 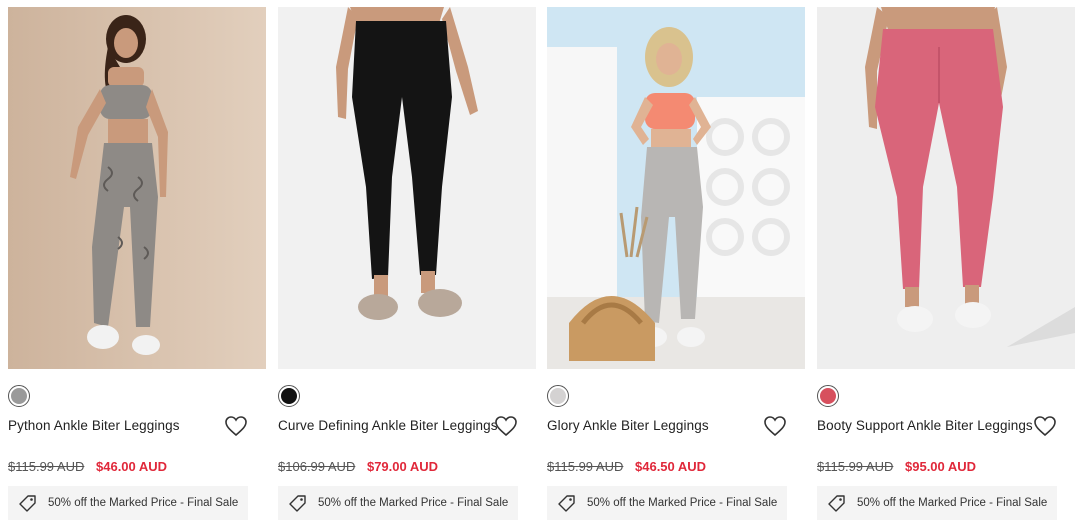 What do you see at coordinates (94, 425) in the screenshot?
I see `product-name: Python Ankle Biter Leggings` at bounding box center [94, 425].